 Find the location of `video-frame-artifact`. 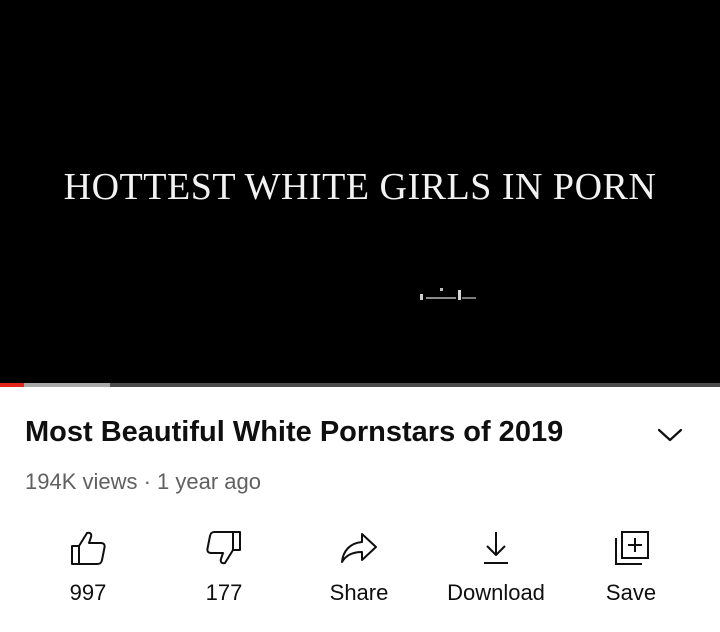

video-frame-artifact is located at coordinates (448, 294).